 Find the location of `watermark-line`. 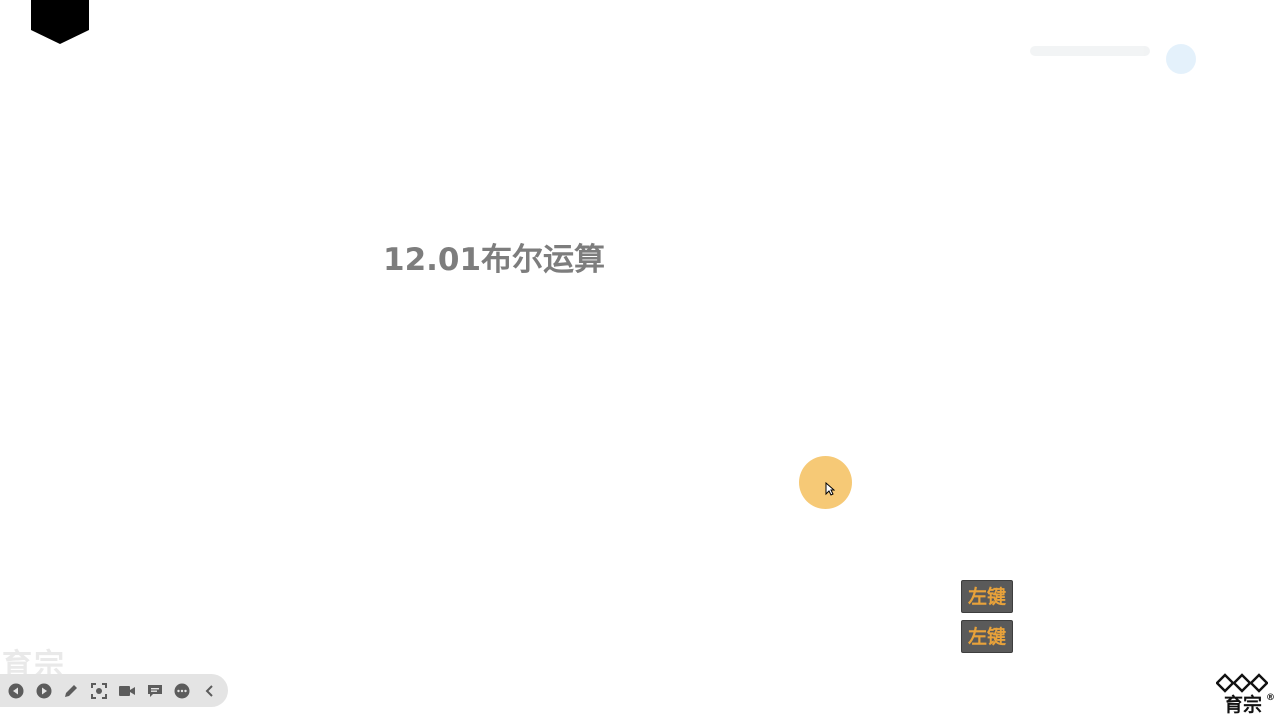

watermark-line is located at coordinates (1090, 51).